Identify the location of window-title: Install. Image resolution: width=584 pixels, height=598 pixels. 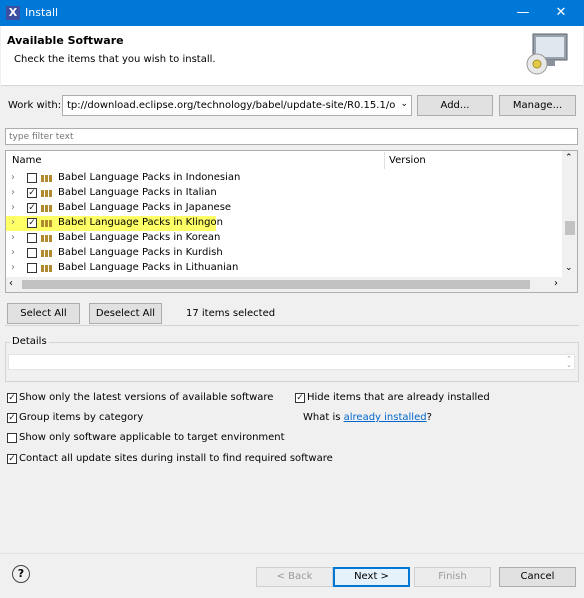
(42, 12).